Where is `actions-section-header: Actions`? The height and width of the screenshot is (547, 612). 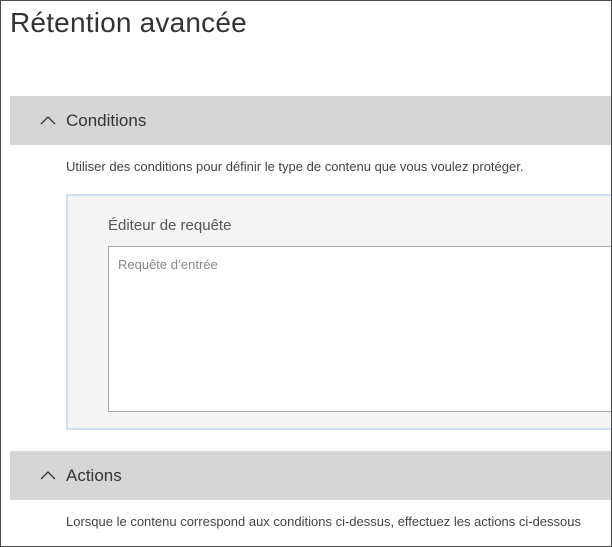 actions-section-header: Actions is located at coordinates (310, 475).